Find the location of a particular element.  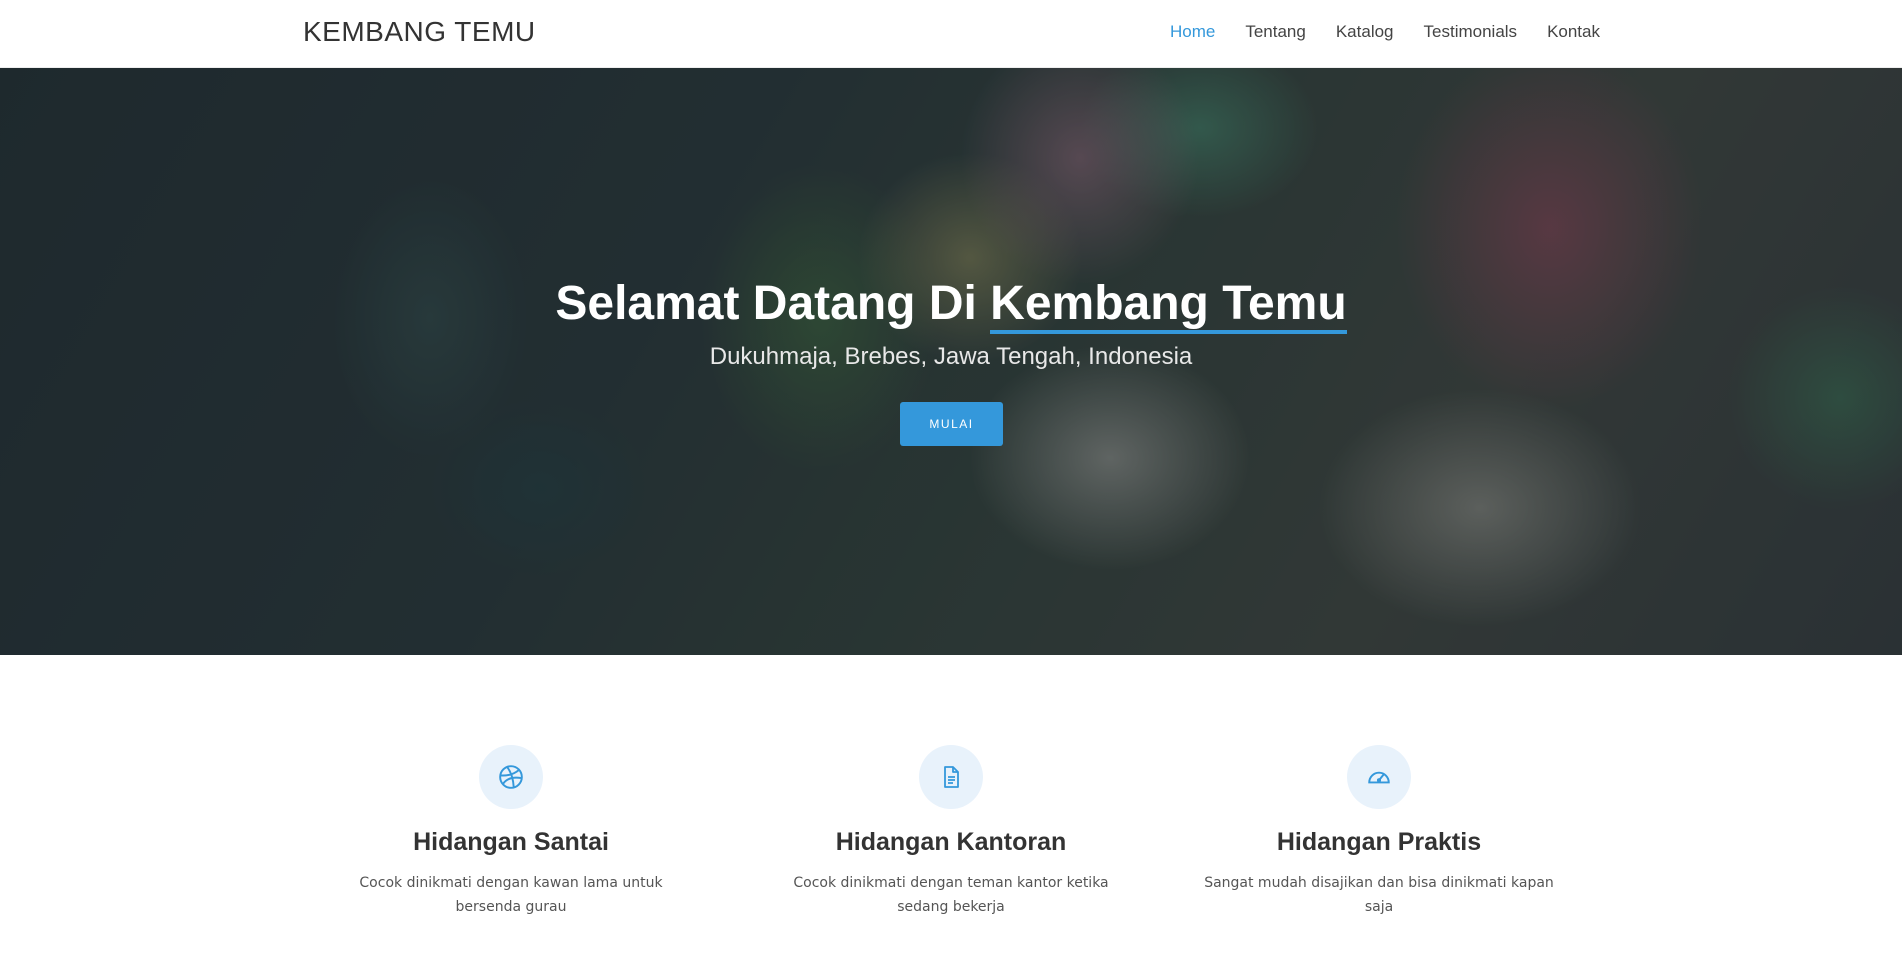

site-logo: KEMBANG TEMU is located at coordinates (419, 32).